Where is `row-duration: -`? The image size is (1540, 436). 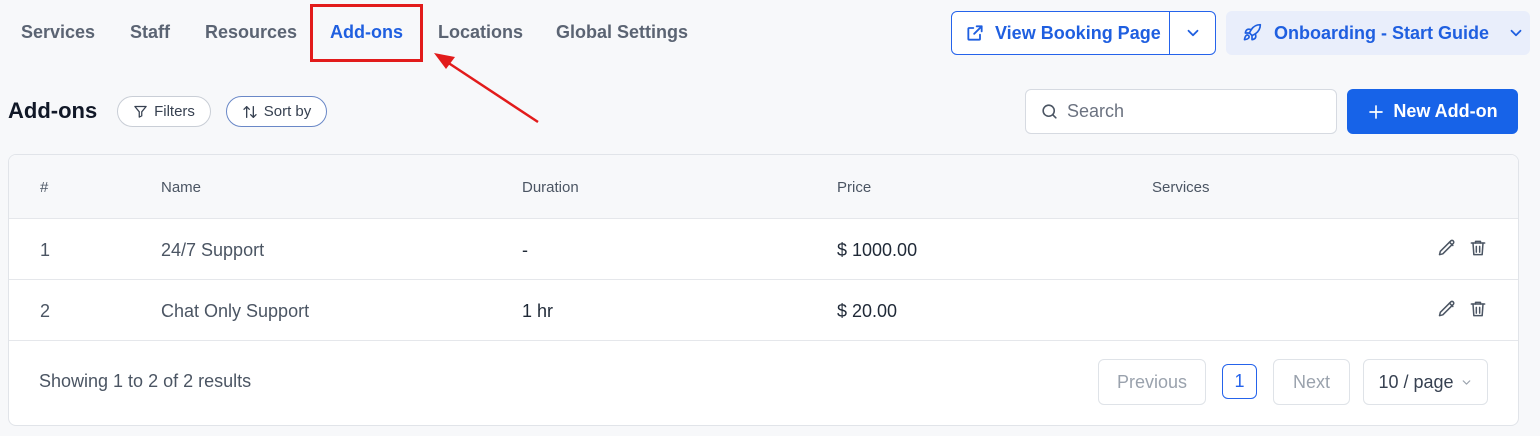 row-duration: - is located at coordinates (525, 250).